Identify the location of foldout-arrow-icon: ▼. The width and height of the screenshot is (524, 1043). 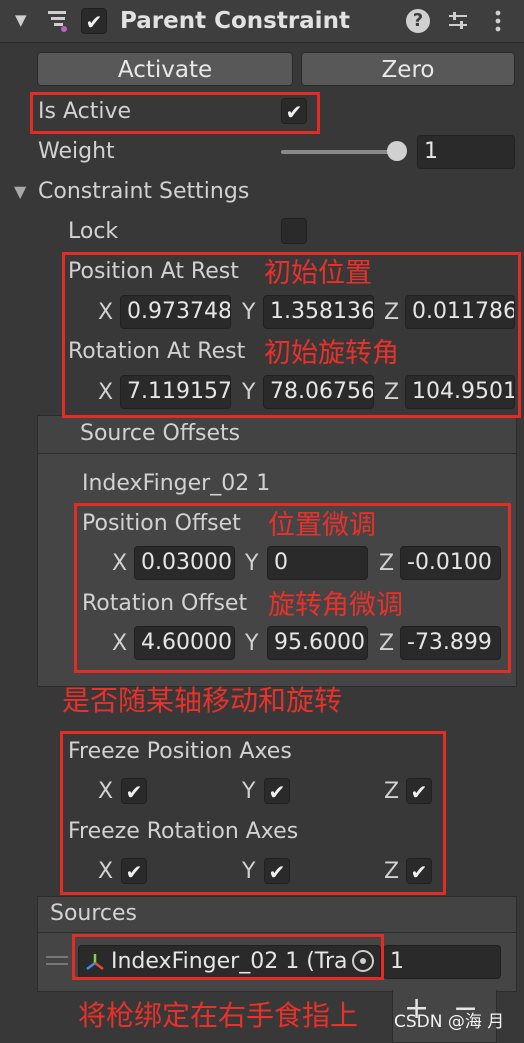
(21, 20).